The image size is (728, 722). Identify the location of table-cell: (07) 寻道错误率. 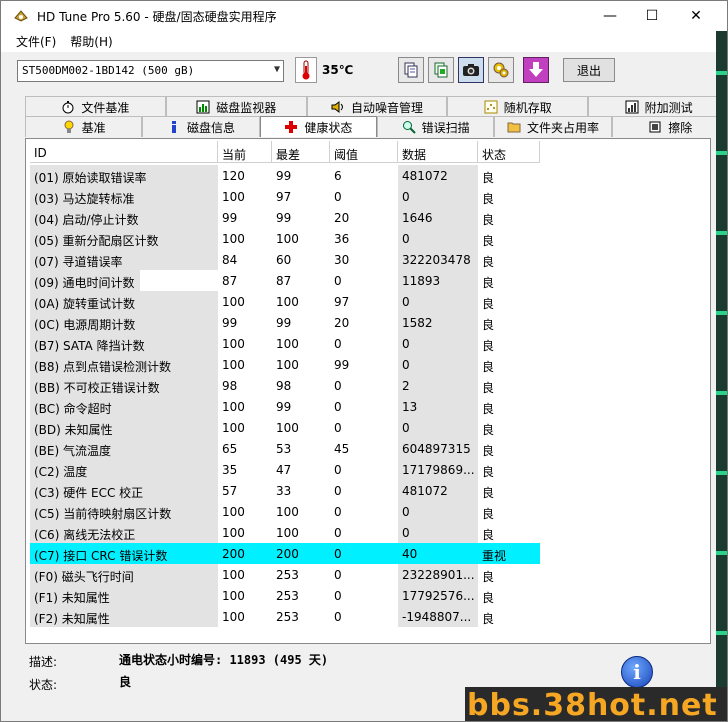
(124, 259).